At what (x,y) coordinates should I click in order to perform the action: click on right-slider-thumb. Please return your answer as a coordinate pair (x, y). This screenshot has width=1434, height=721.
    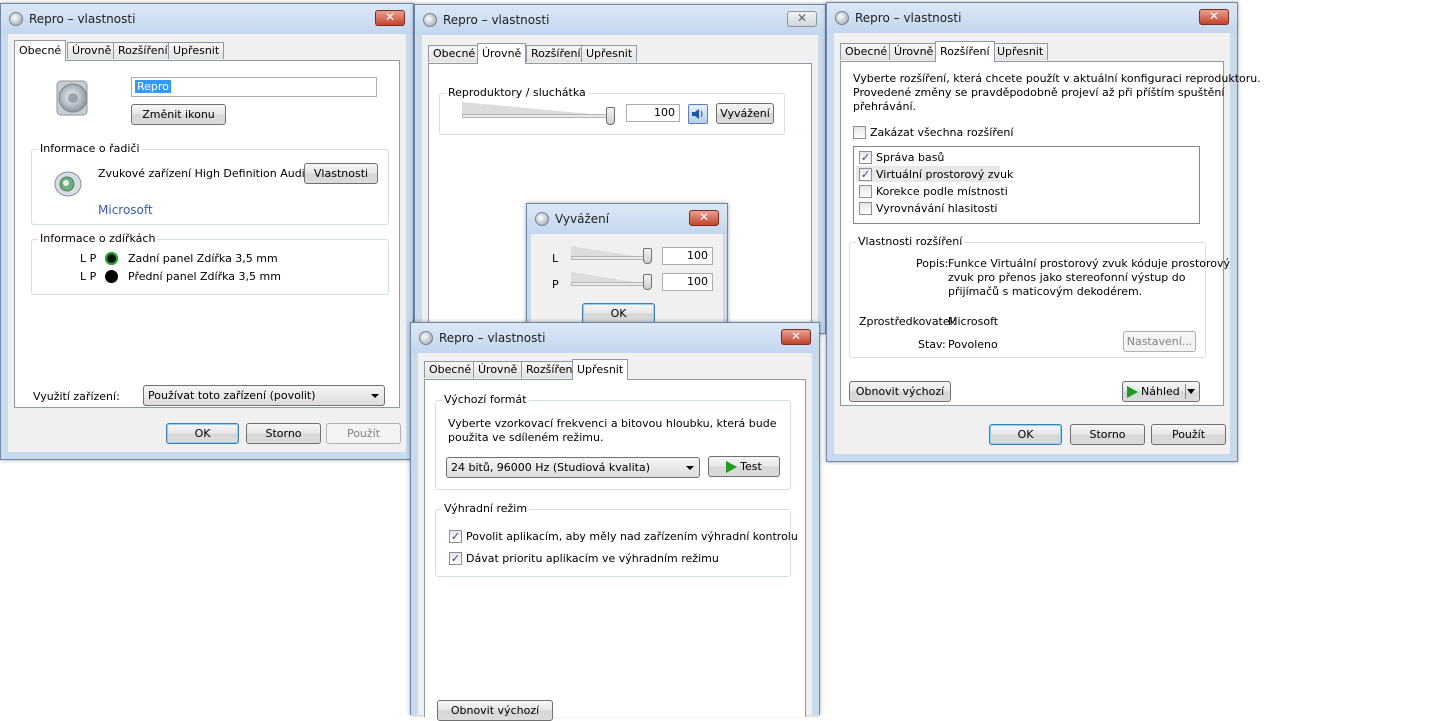
    Looking at the image, I should click on (647, 282).